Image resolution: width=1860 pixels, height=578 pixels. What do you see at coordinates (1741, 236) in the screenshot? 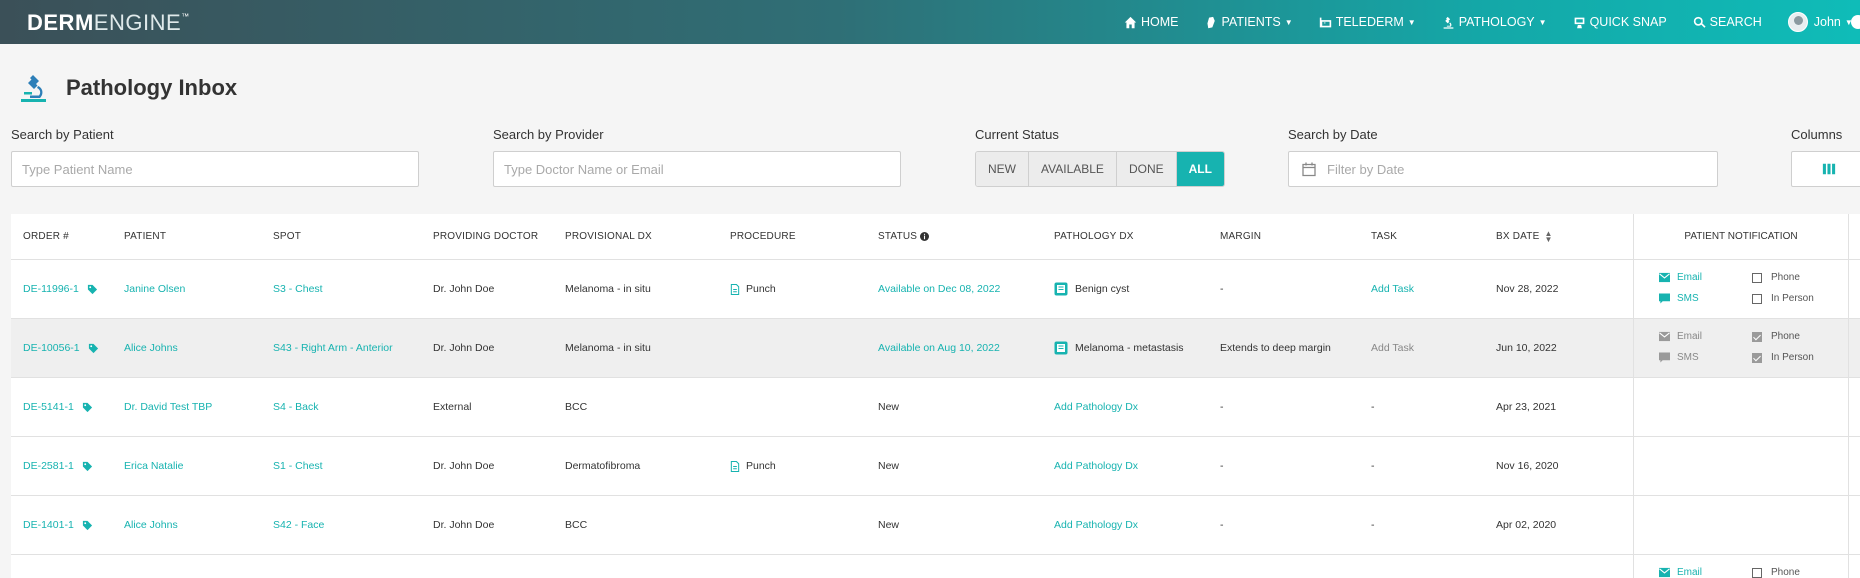
I see `header-patient-notification: PATIENT NOTIFICATION` at bounding box center [1741, 236].